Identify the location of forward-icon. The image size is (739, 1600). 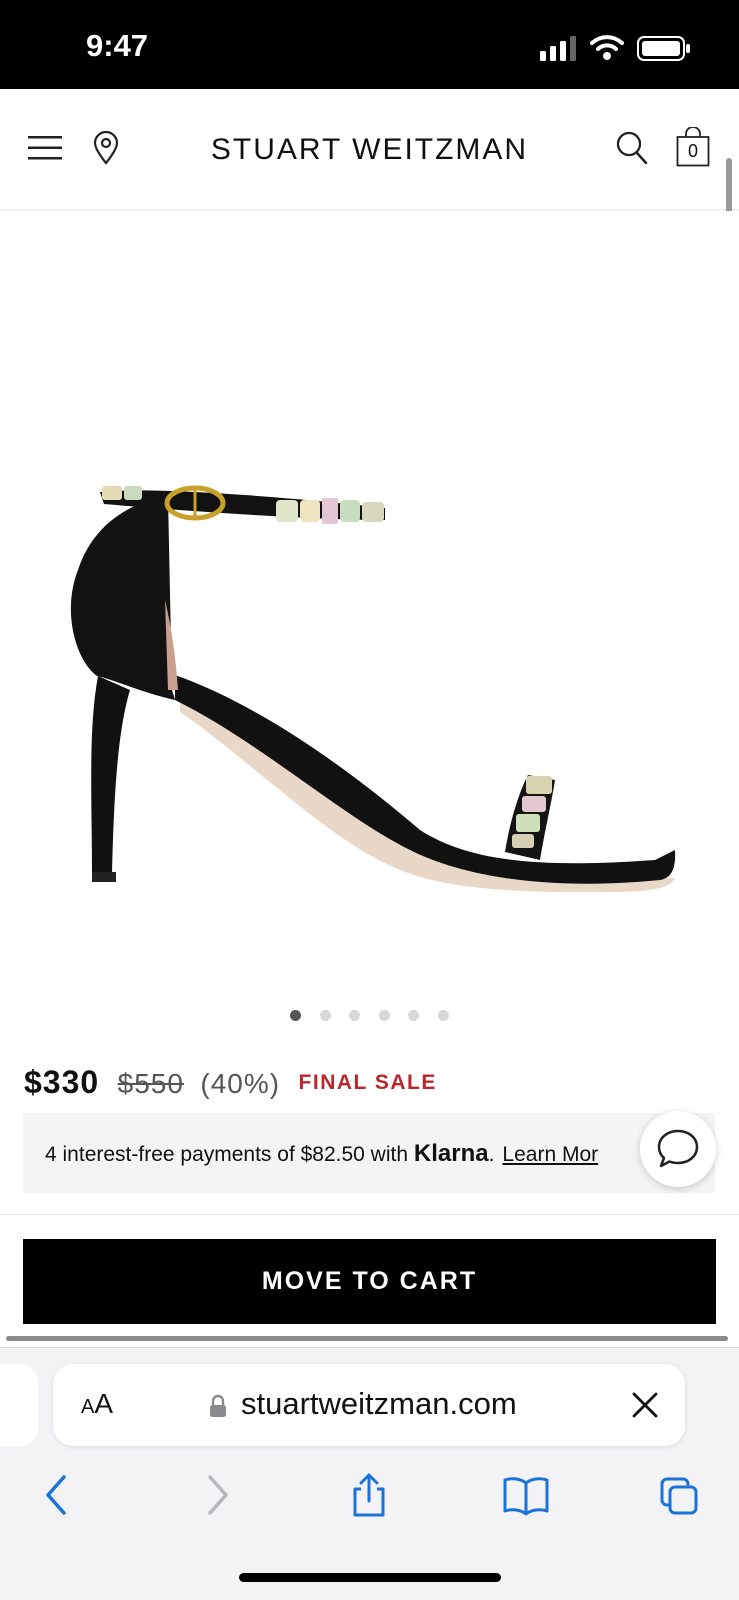
(216, 1495).